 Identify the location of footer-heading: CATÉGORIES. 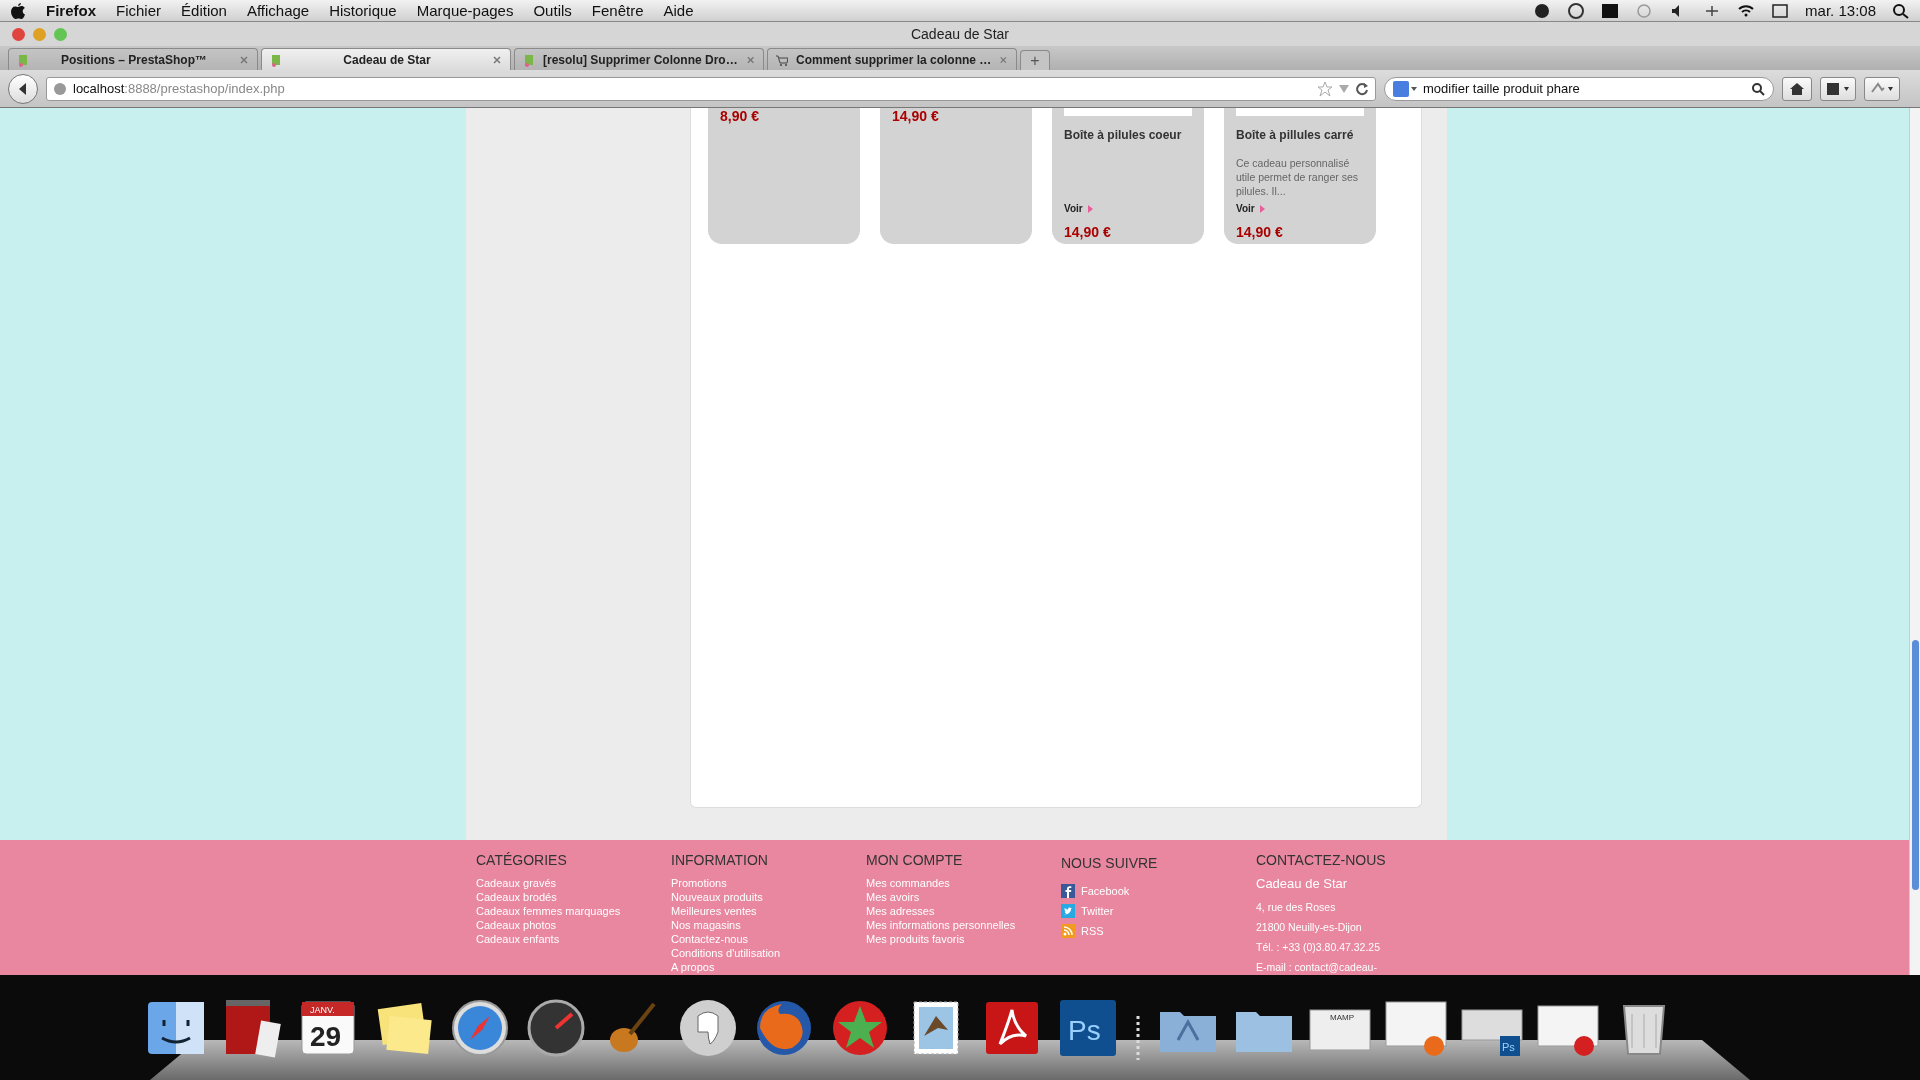
(522, 860).